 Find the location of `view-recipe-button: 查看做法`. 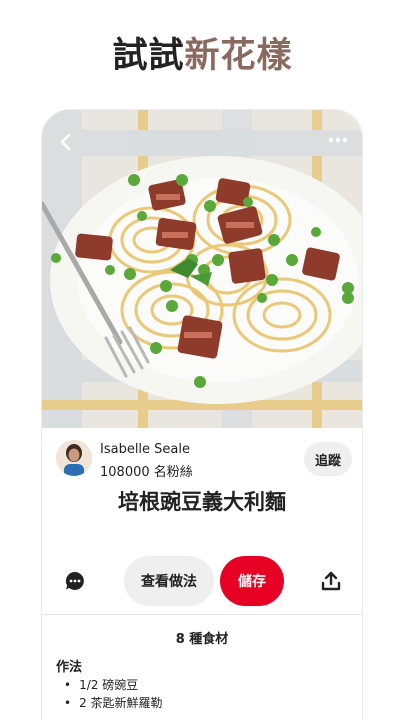

view-recipe-button: 查看做法 is located at coordinates (169, 581).